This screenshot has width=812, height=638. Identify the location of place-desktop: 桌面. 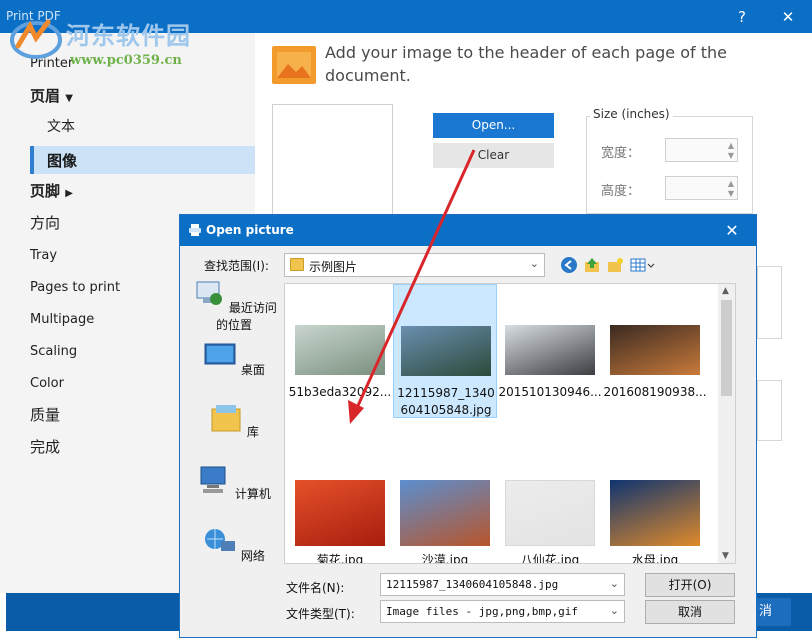
(234, 359).